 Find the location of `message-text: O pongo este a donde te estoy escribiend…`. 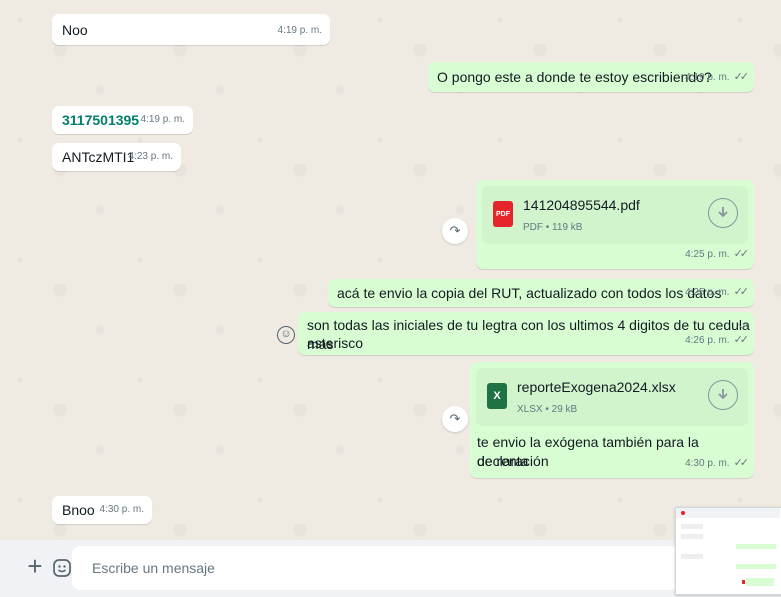

message-text: O pongo este a donde te estoy escribiend… is located at coordinates (574, 77).